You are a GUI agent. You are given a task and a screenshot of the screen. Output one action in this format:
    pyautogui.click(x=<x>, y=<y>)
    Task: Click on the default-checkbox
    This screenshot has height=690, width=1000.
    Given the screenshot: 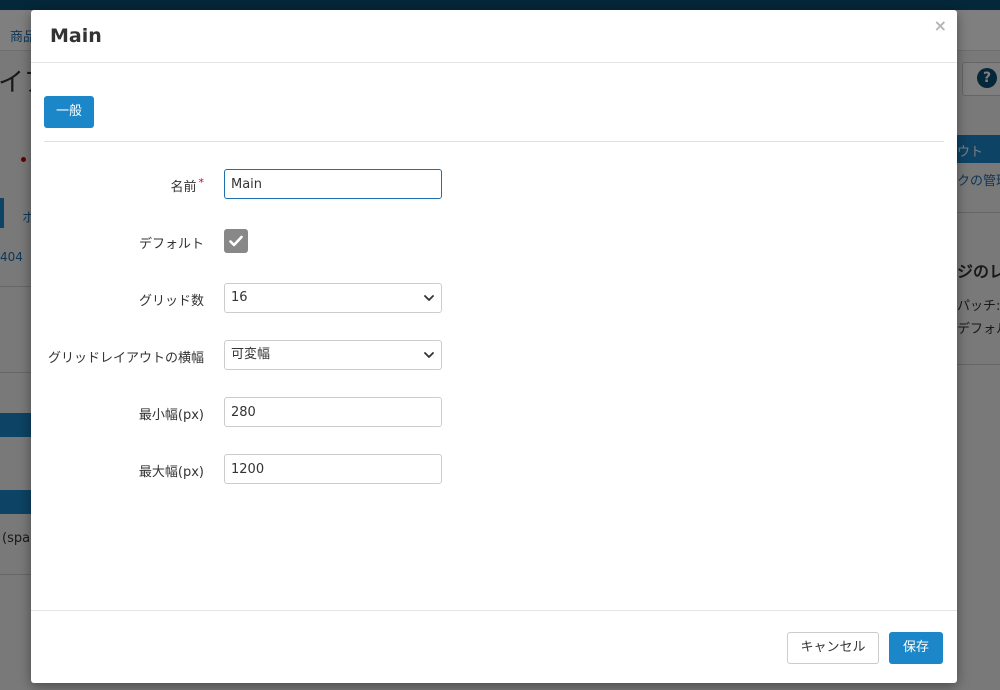 What is the action you would take?
    pyautogui.click(x=236, y=241)
    